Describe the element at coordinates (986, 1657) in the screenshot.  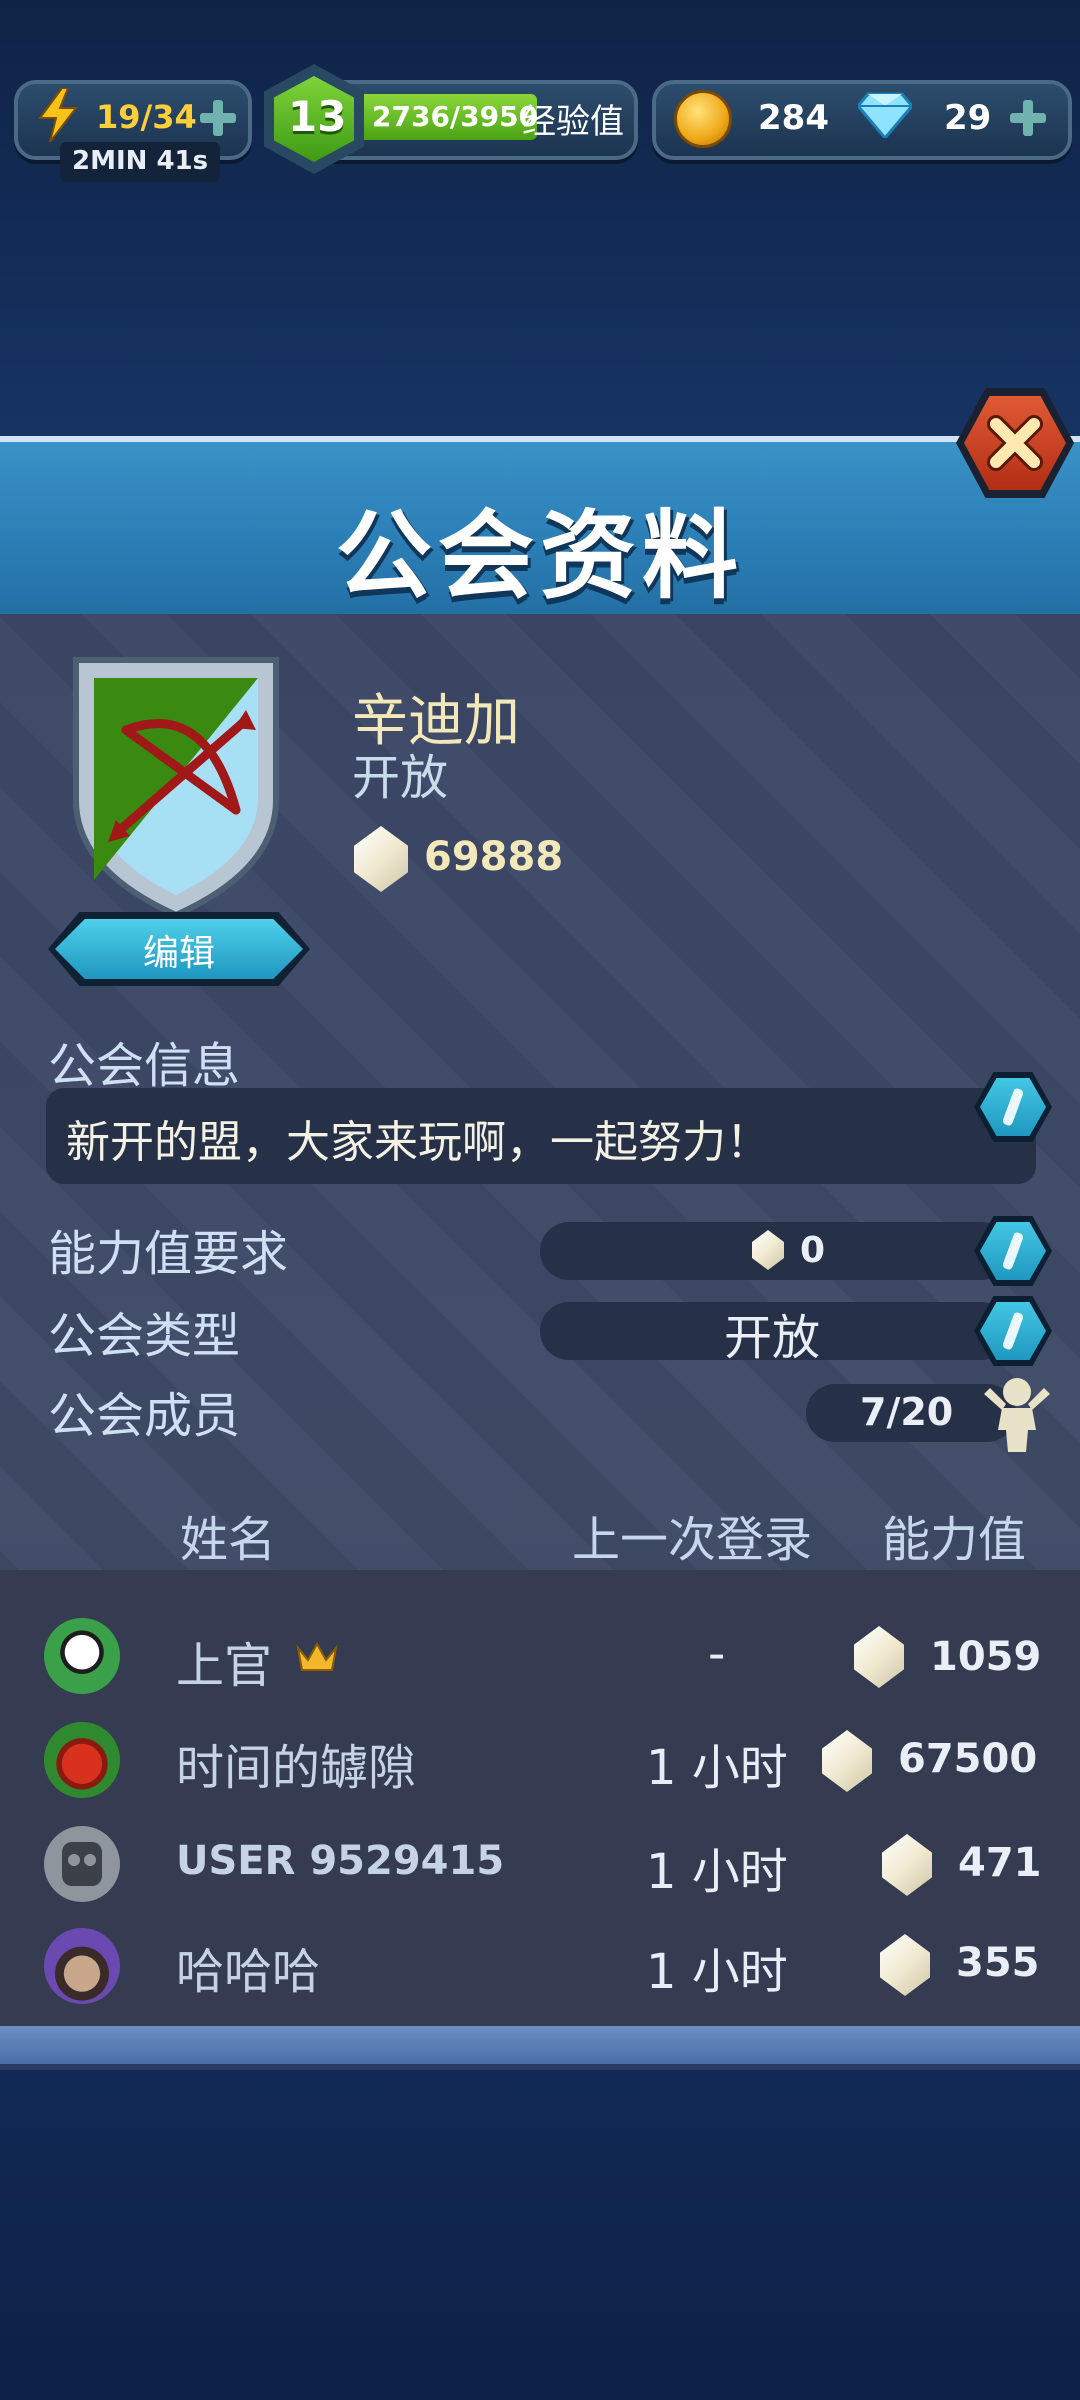
I see `member-power: 1059` at that location.